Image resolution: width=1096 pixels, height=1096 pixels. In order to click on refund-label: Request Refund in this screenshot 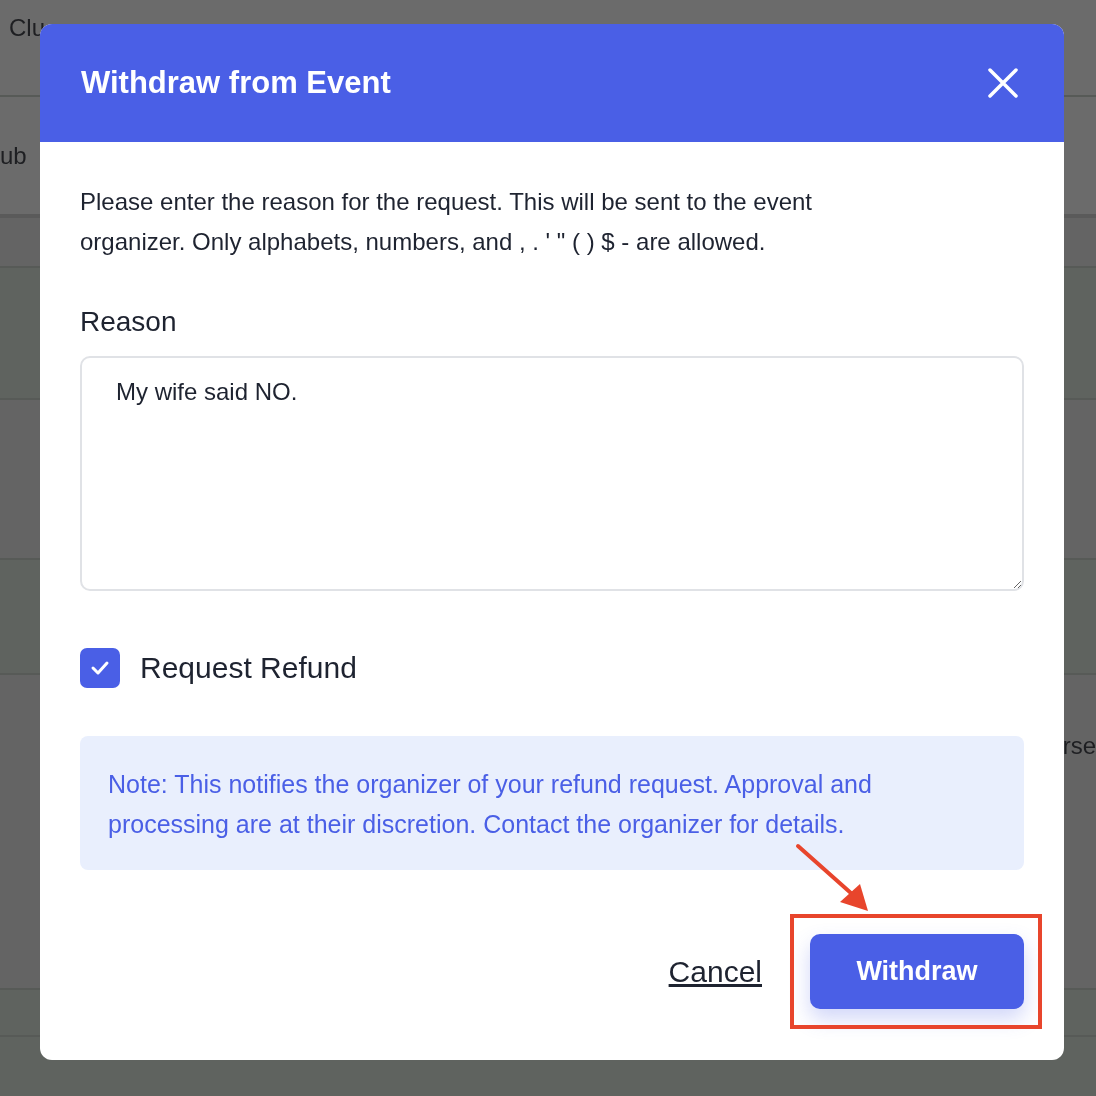, I will do `click(248, 668)`.